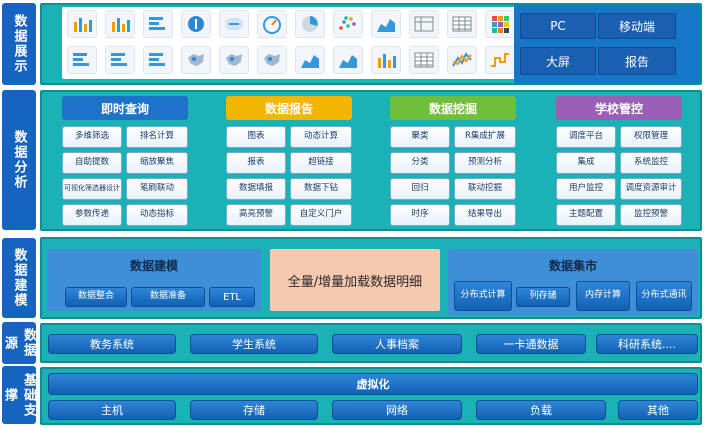 This screenshot has width=705, height=428. What do you see at coordinates (500, 60) in the screenshot?
I see `step-chart-icon` at bounding box center [500, 60].